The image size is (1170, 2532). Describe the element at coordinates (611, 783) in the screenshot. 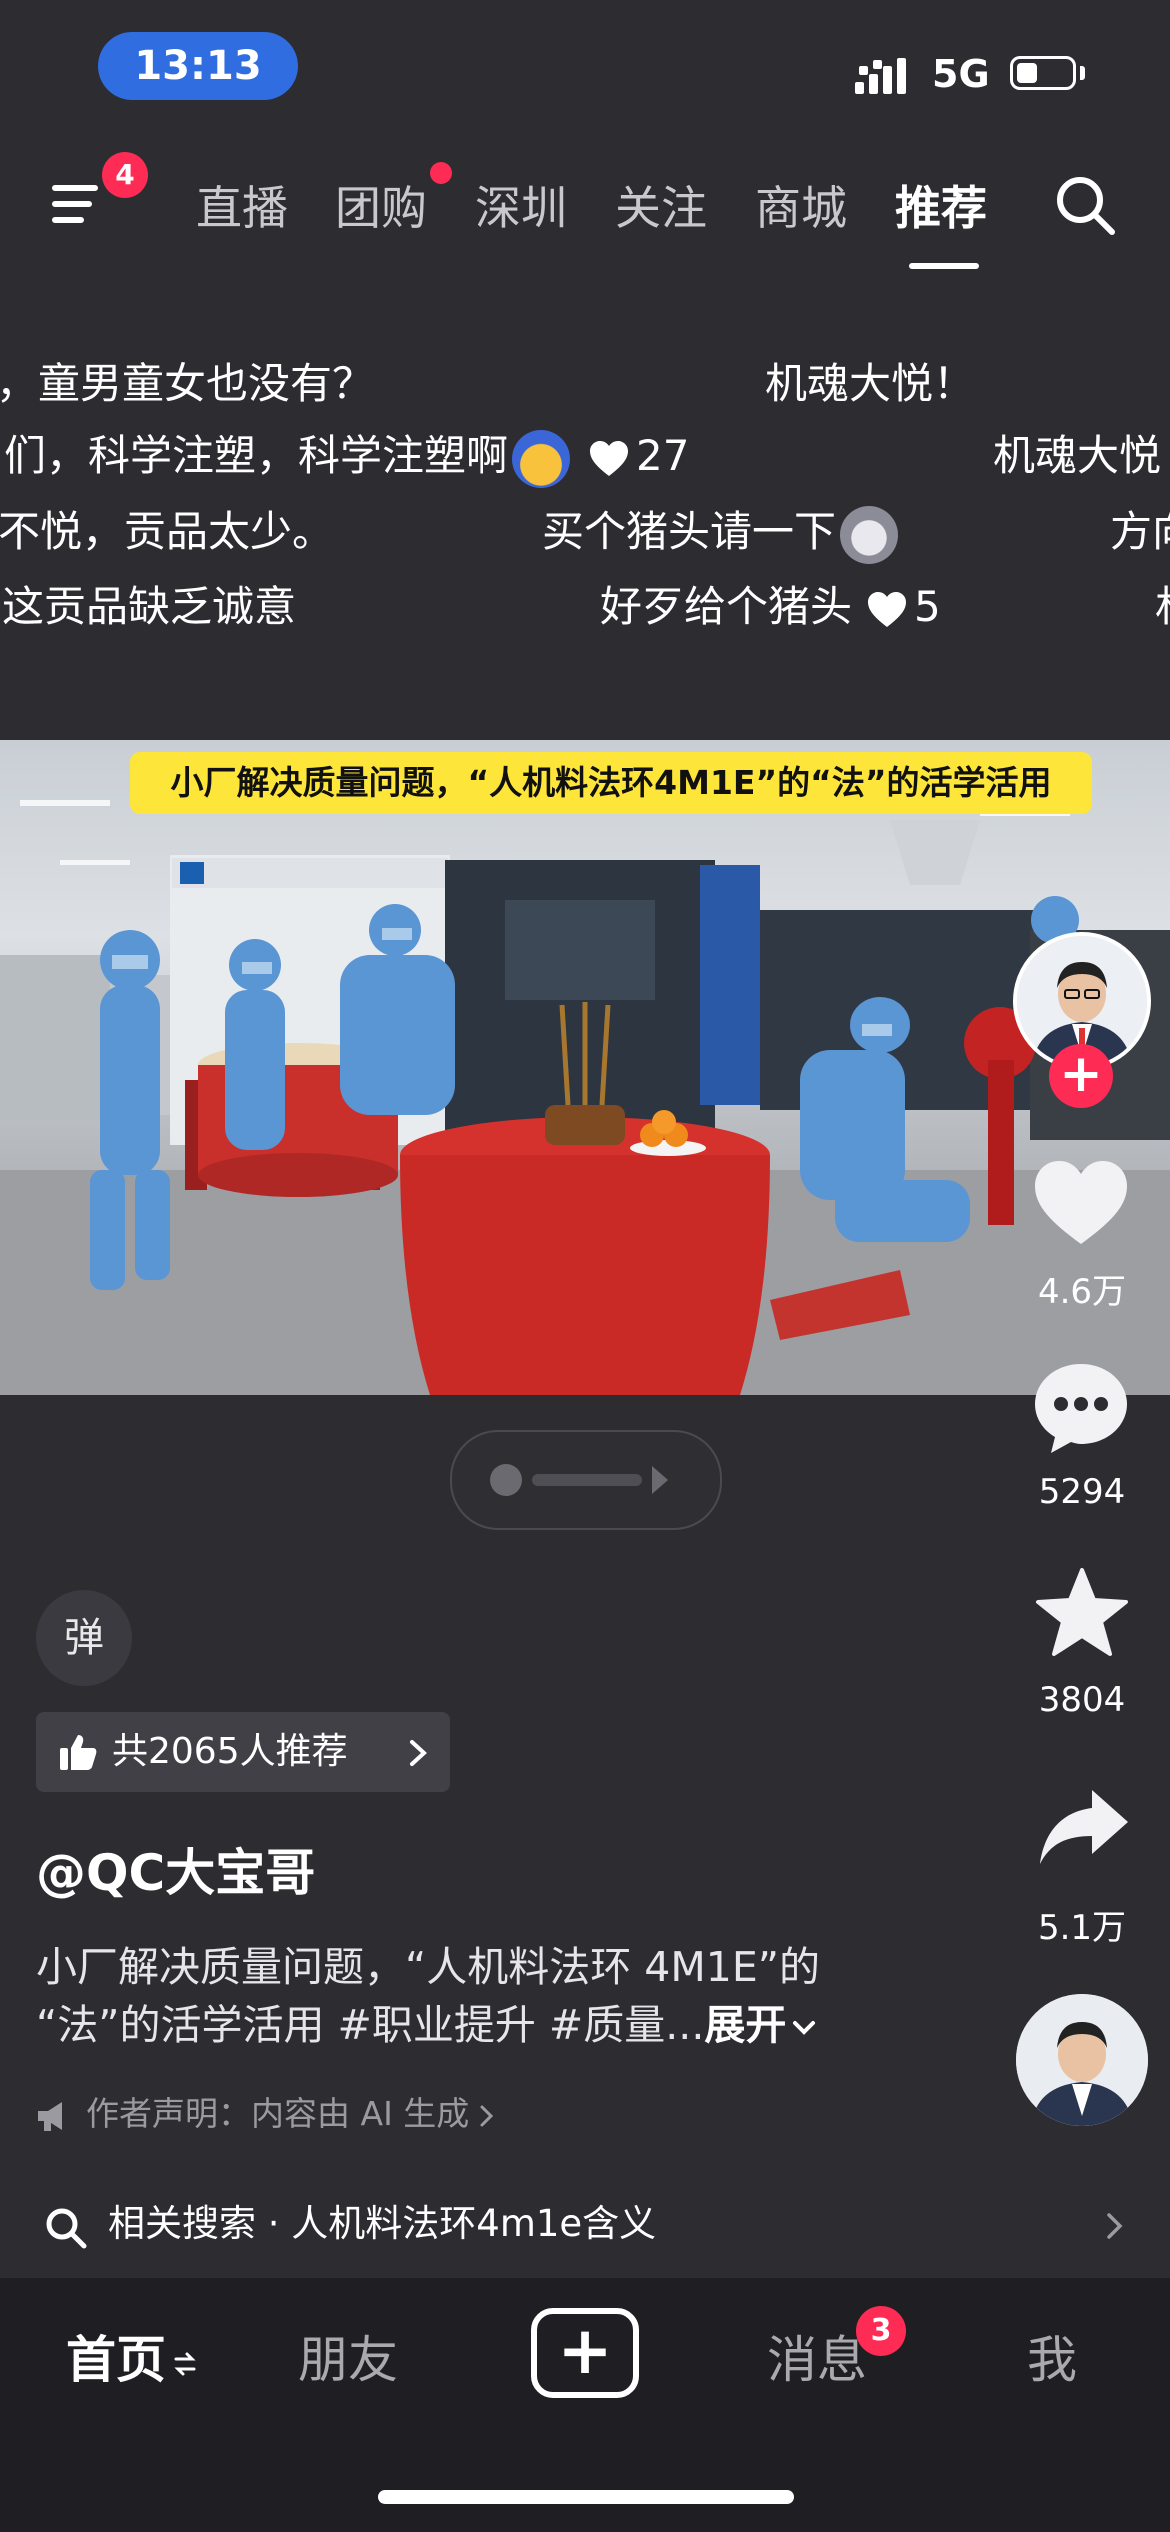

I see `video-caption-banner: 小厂解决质量问题，“人机料法环4M1E”的“法”的活学活用` at that location.